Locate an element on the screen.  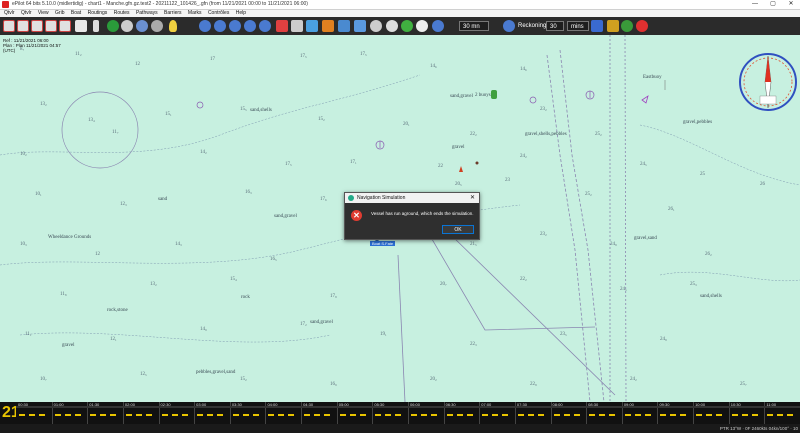
timeline-segment: 10:30 is located at coordinates (747, 413).